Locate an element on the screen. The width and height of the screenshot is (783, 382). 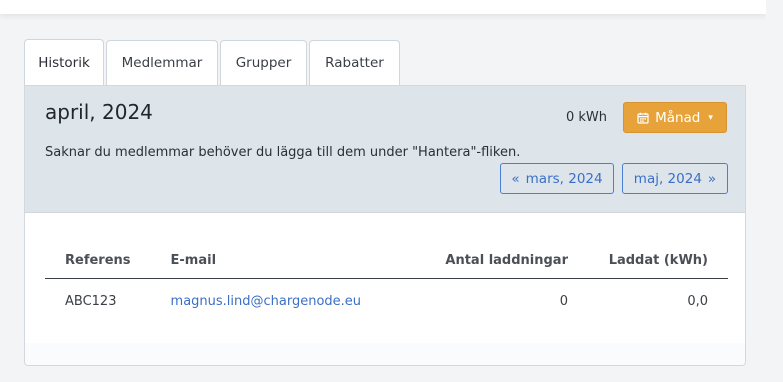
cell-email: magnus.lind@chargenode.eu is located at coordinates (279, 301).